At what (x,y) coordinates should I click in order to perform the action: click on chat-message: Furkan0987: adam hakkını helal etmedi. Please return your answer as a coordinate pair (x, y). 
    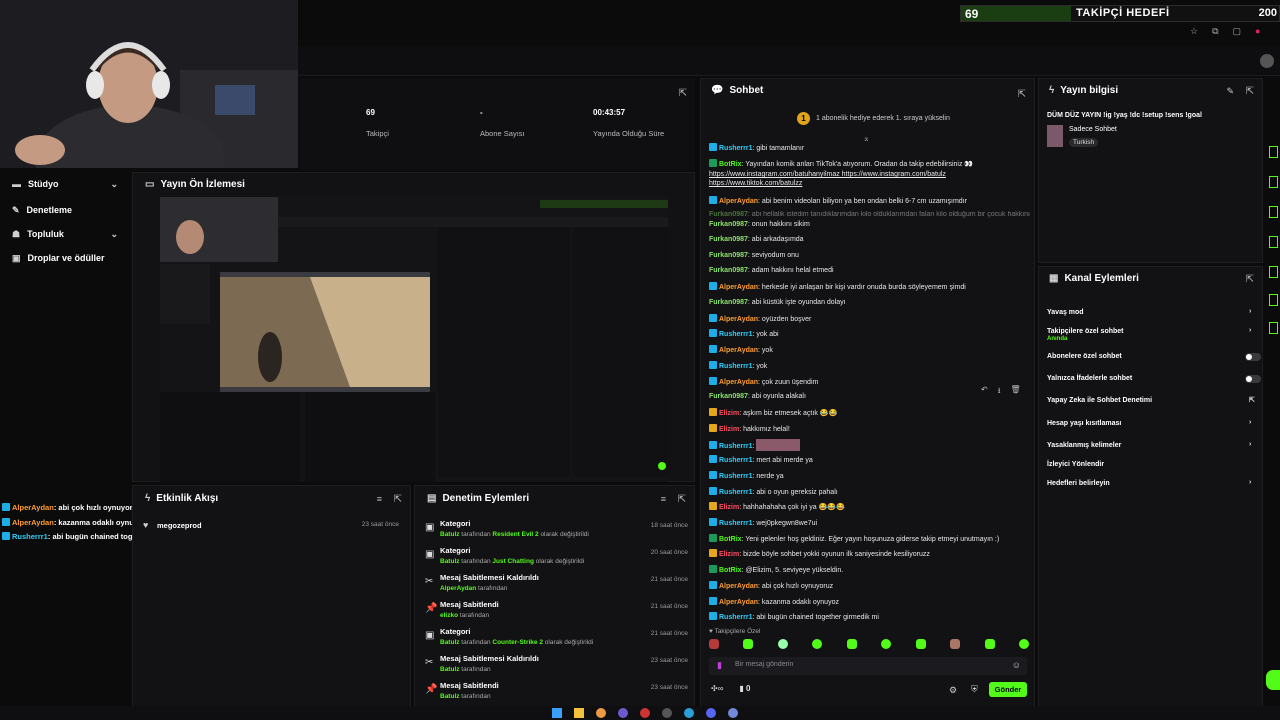
    Looking at the image, I should click on (771, 270).